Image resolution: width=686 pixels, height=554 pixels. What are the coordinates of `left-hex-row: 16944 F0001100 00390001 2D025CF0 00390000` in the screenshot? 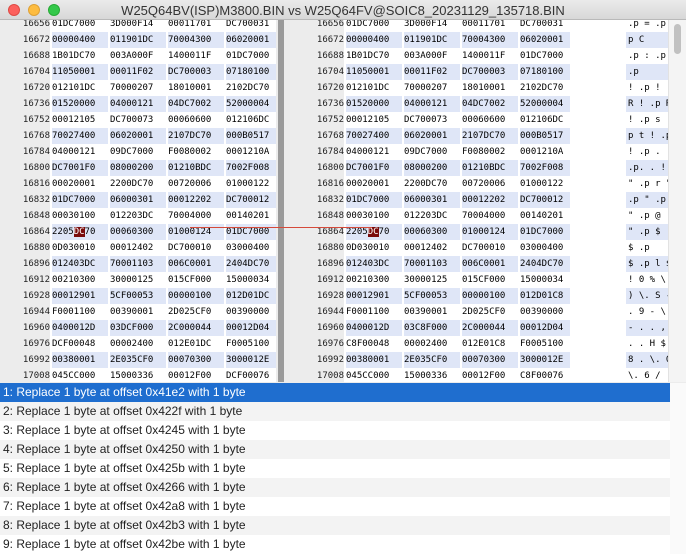 It's located at (138, 312).